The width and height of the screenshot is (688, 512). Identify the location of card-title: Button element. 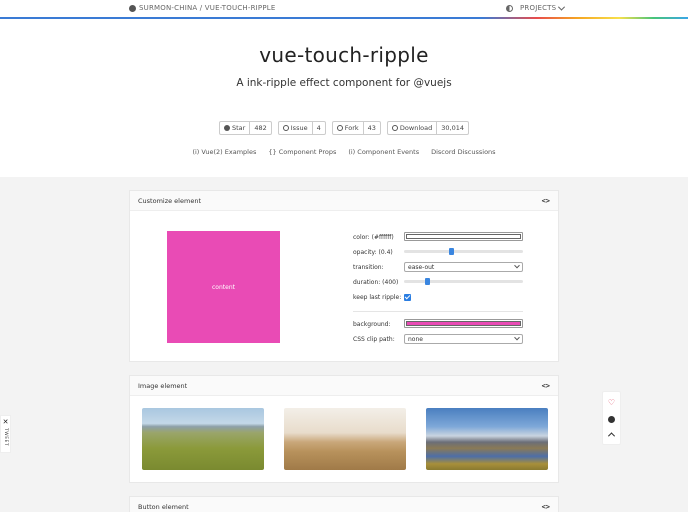
(163, 506).